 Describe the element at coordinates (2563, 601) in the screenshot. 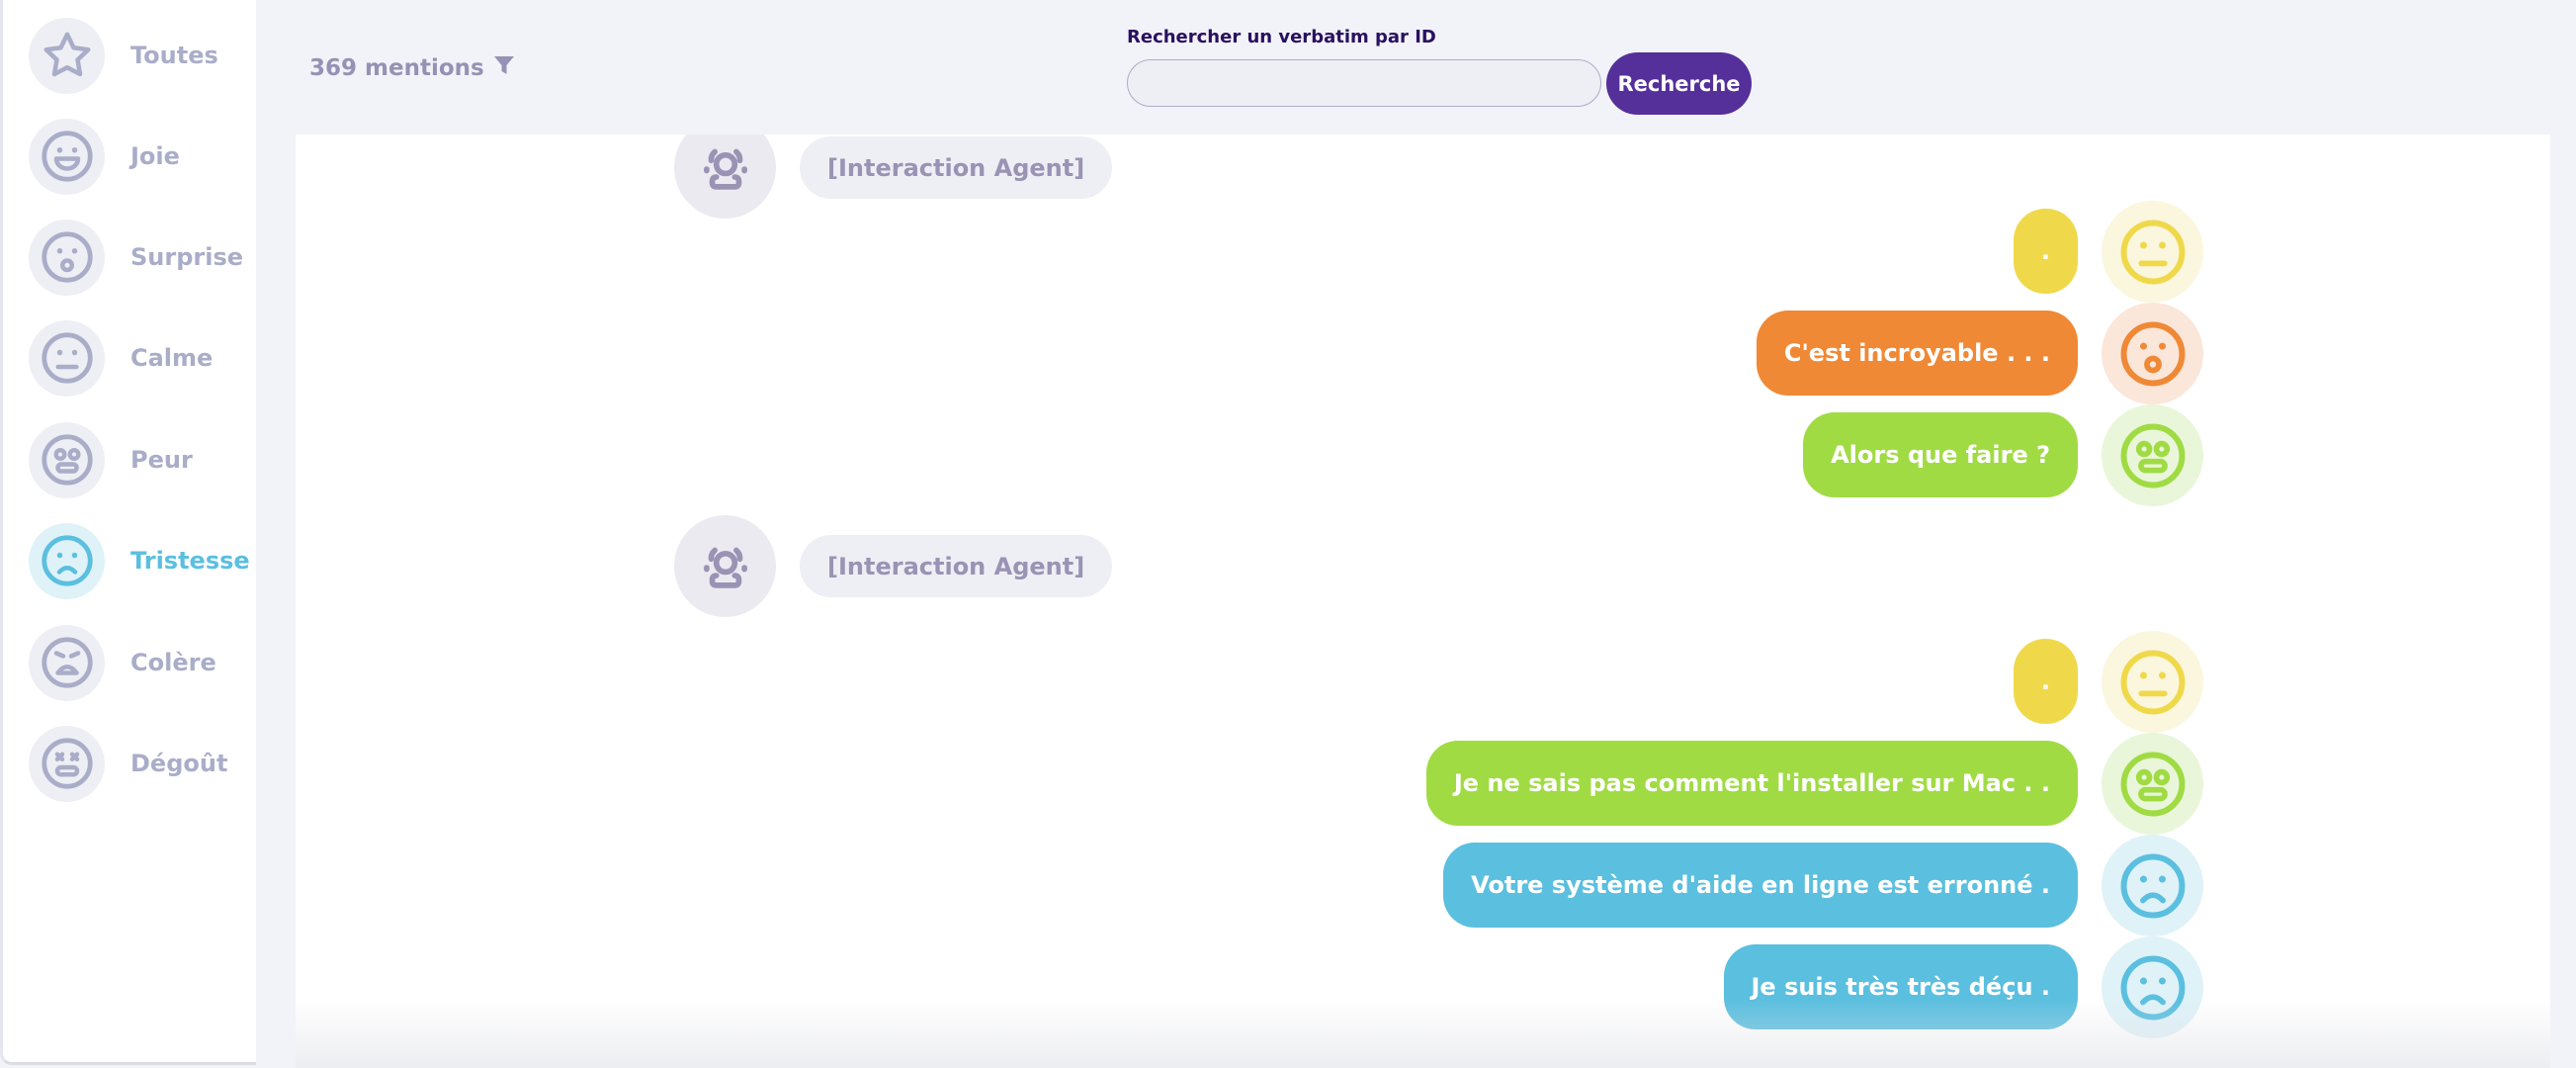

I see `scrollbar-track` at that location.